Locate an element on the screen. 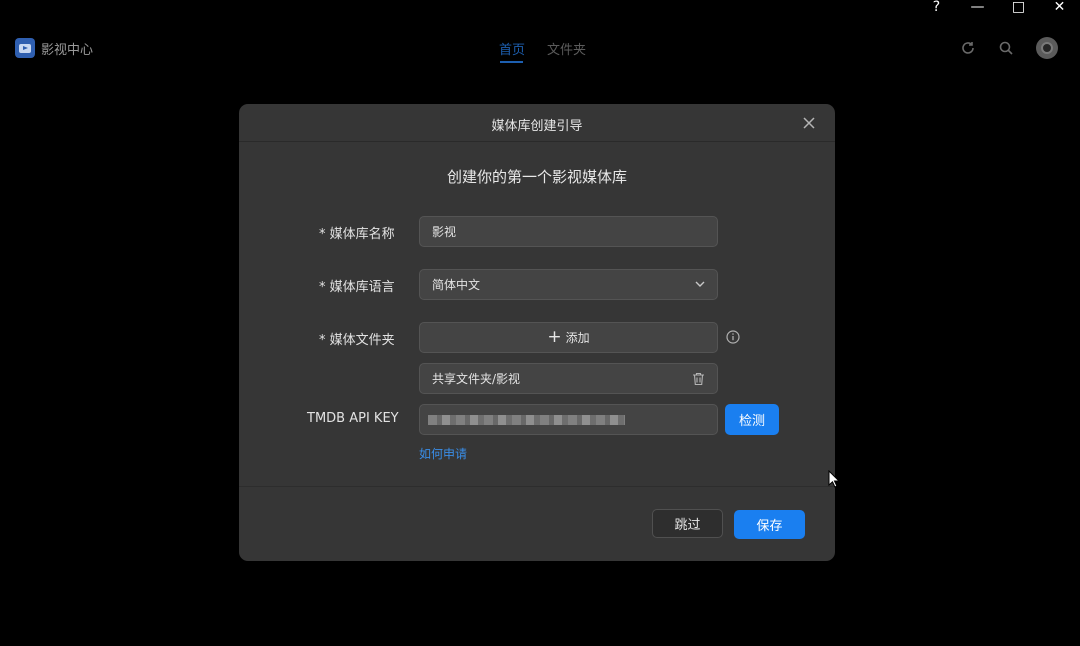 The height and width of the screenshot is (646, 1080). trash-icon is located at coordinates (698, 379).